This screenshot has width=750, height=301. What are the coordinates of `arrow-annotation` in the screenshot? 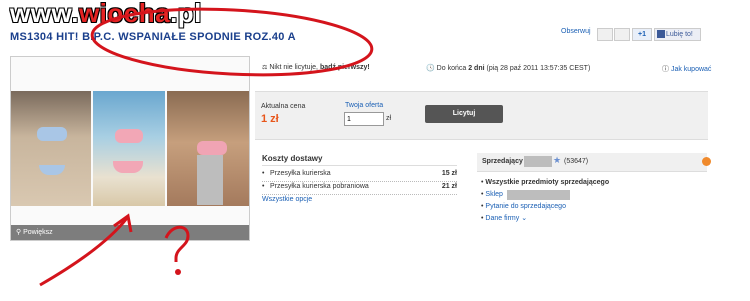 It's located at (84, 252).